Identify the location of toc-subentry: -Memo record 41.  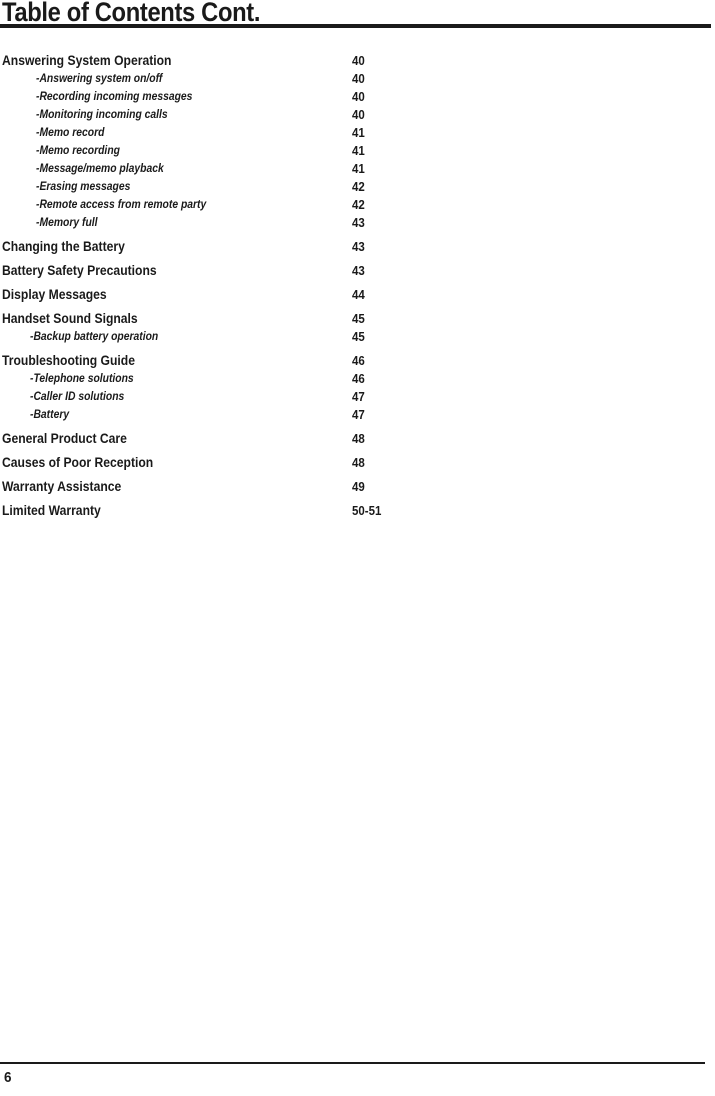
(357, 134).